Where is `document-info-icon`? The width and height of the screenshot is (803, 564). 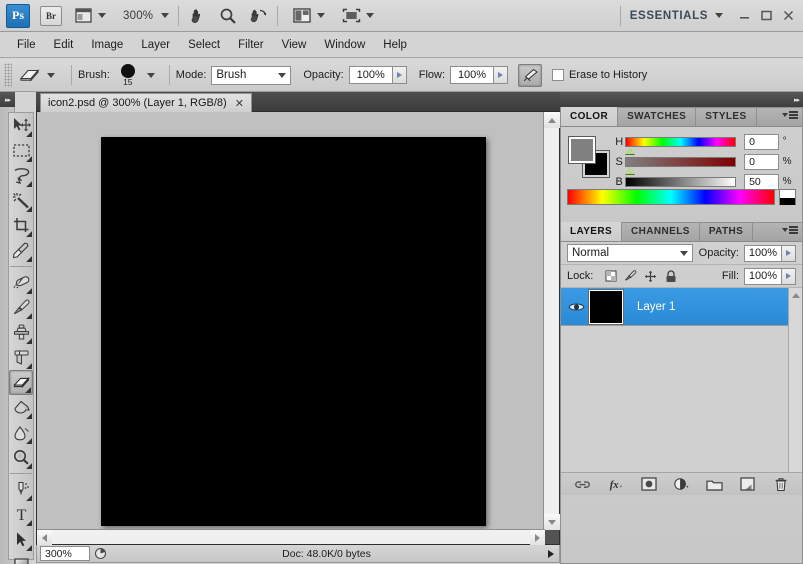 document-info-icon is located at coordinates (100, 554).